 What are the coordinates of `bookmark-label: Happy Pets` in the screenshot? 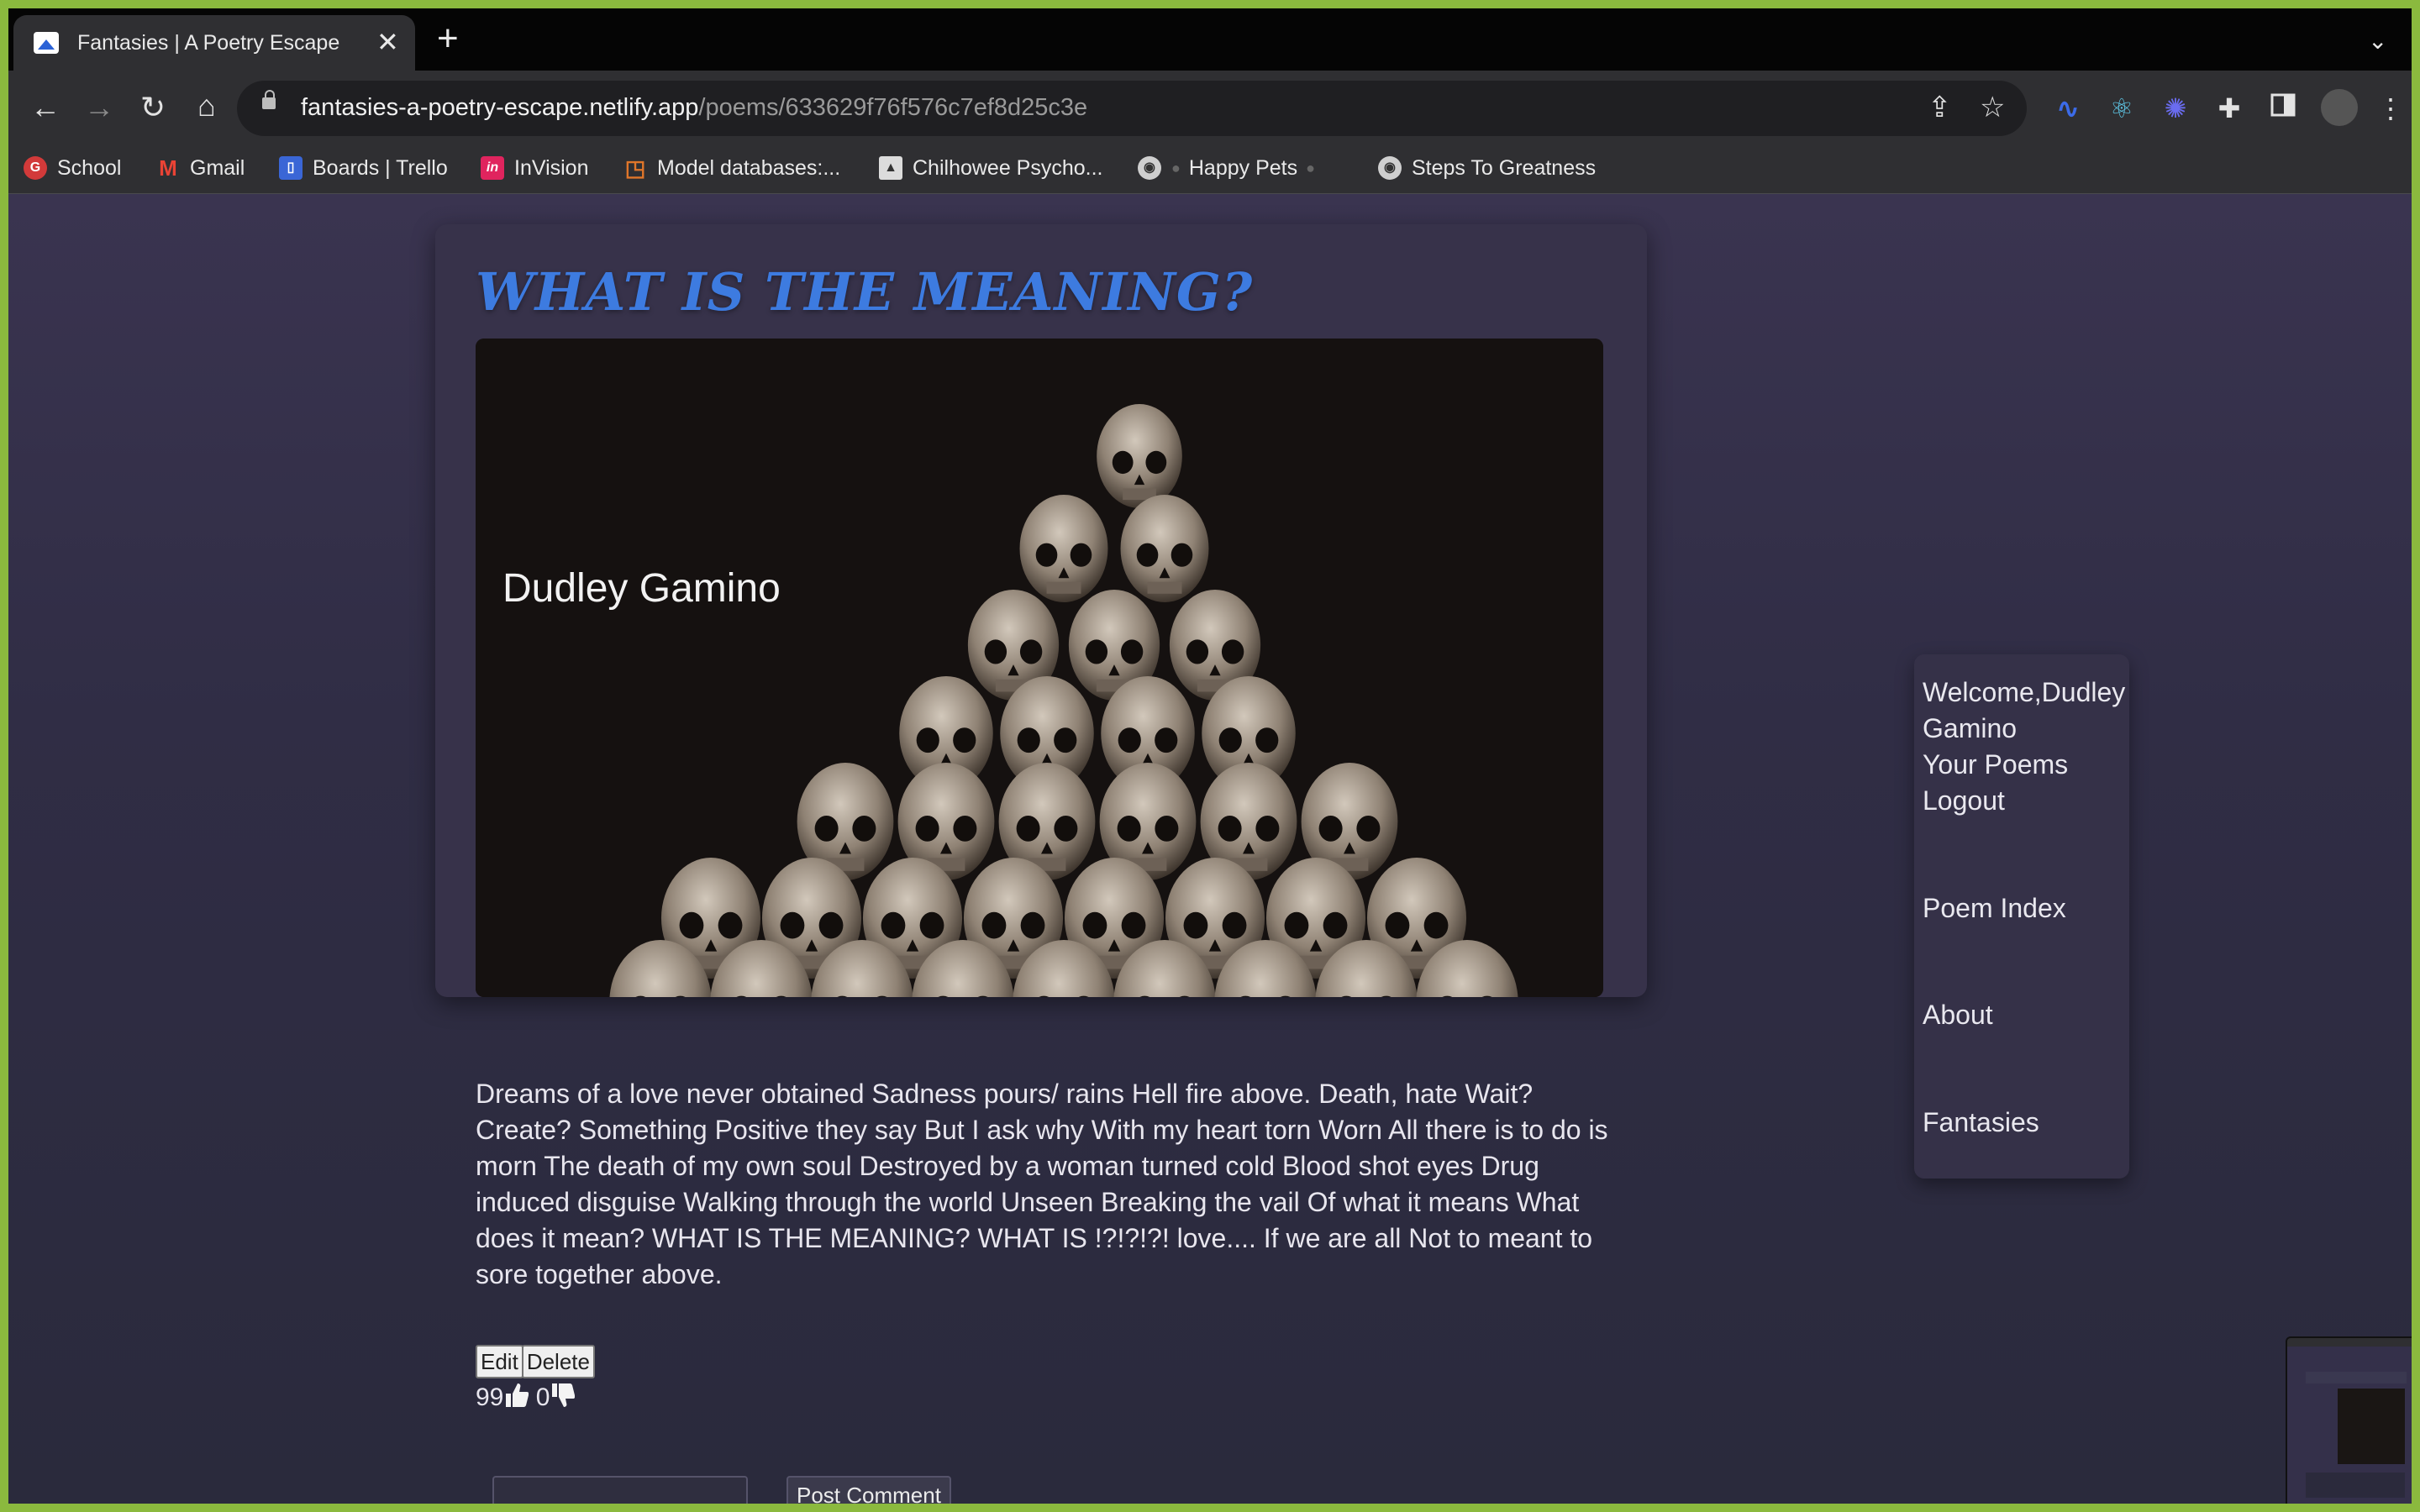 It's located at (1243, 167).